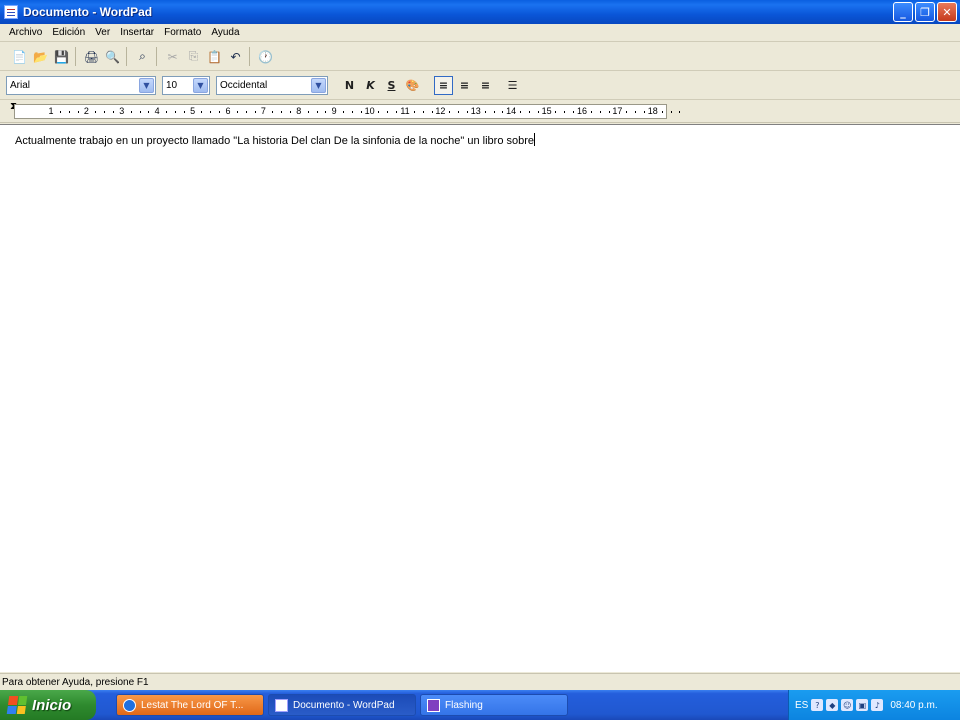  What do you see at coordinates (349, 85) in the screenshot?
I see `bold-button: N` at bounding box center [349, 85].